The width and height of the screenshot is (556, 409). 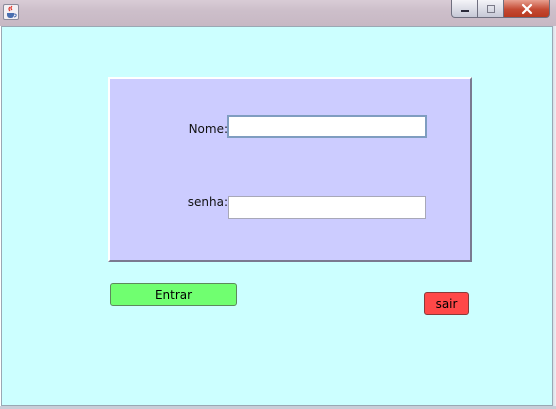 I want to click on minimize-button, so click(x=464, y=9).